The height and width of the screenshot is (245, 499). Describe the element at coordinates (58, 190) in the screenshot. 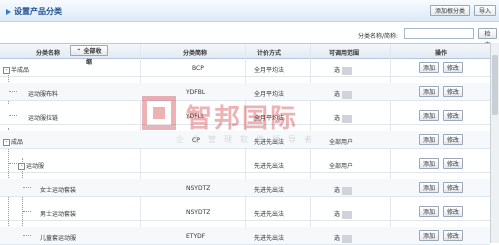

I see `tree-node-label: 女士运动套装` at that location.